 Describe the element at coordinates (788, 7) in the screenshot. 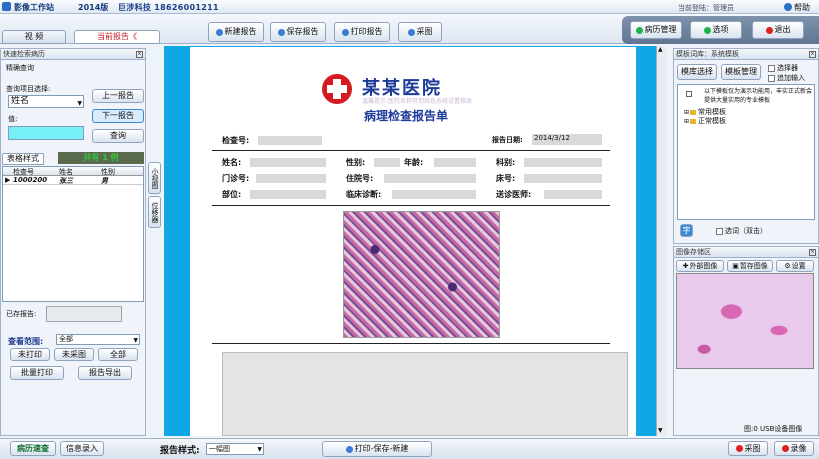

I see `help-icon` at that location.